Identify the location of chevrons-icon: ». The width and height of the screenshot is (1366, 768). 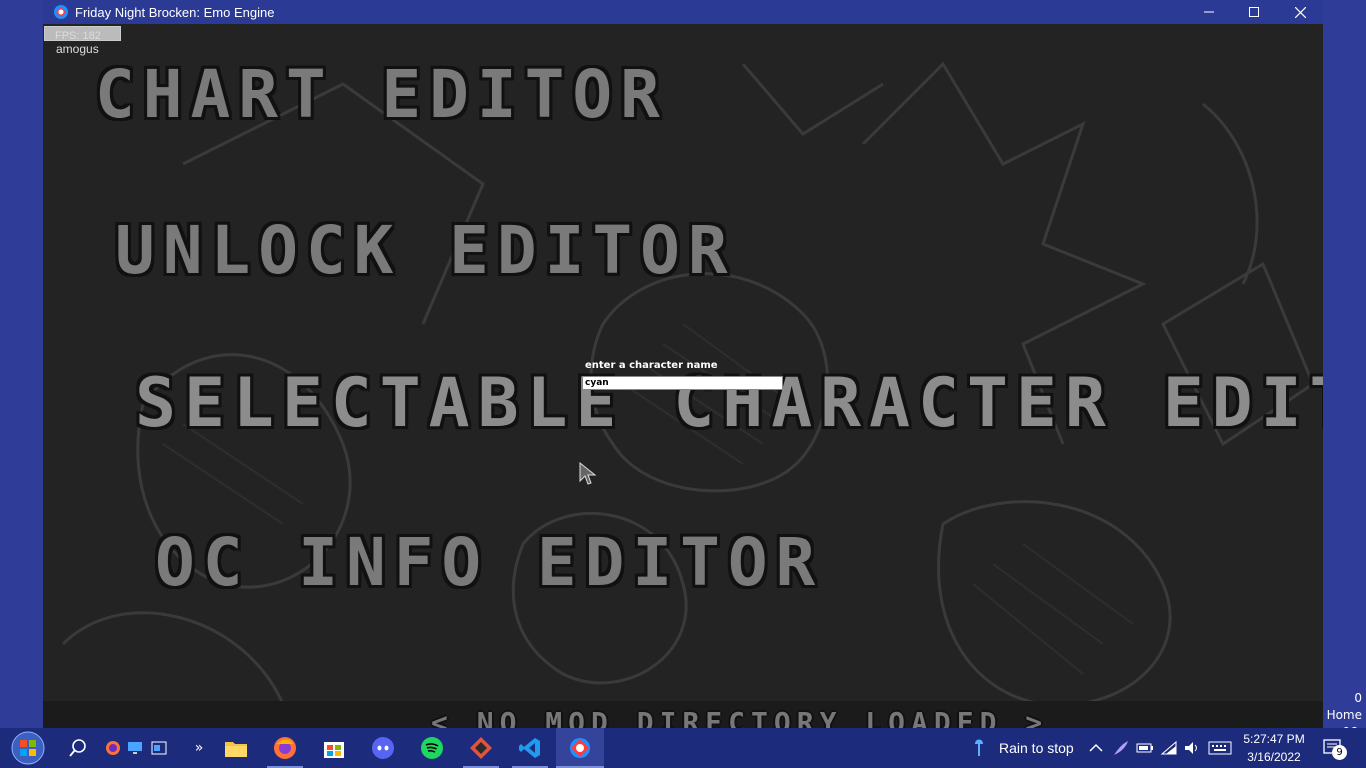
(199, 748).